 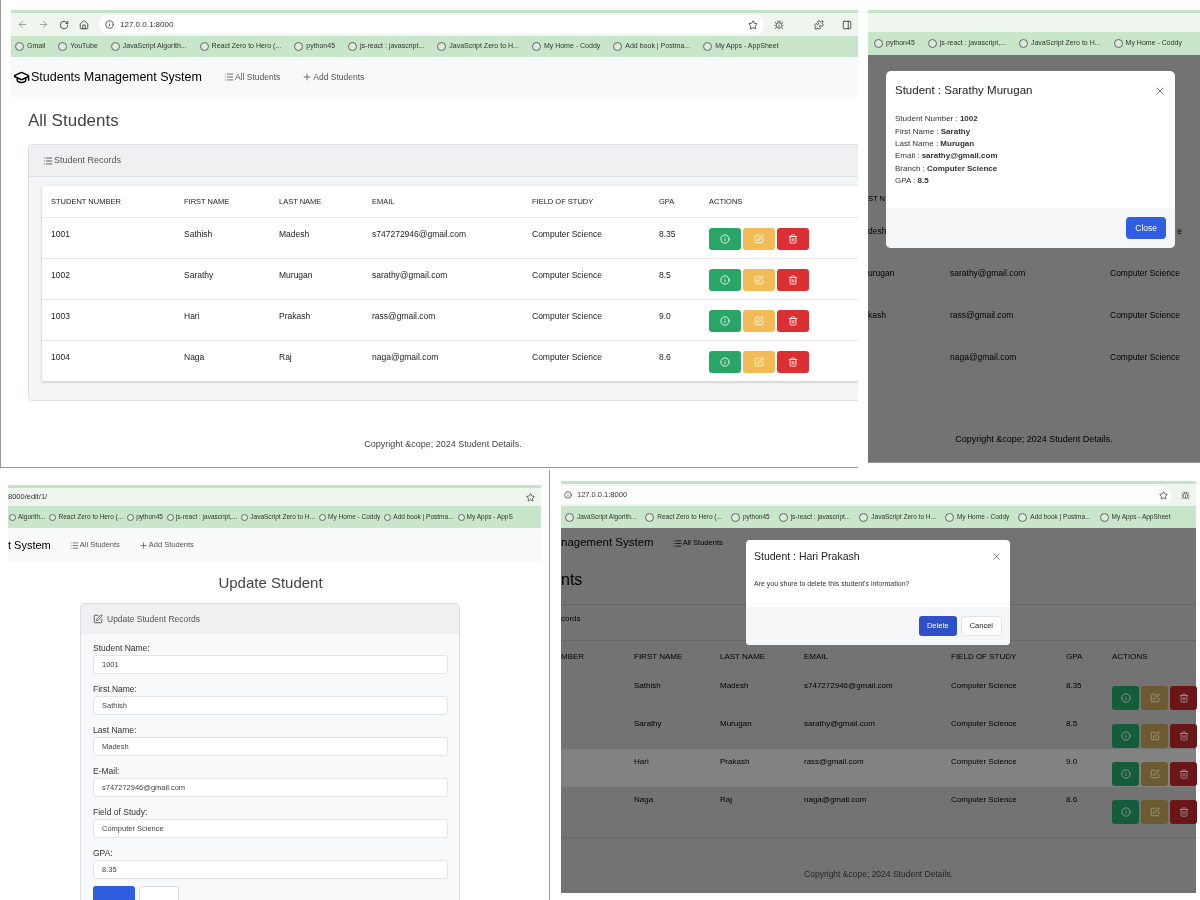 What do you see at coordinates (252, 77) in the screenshot?
I see `nav-link: All Students` at bounding box center [252, 77].